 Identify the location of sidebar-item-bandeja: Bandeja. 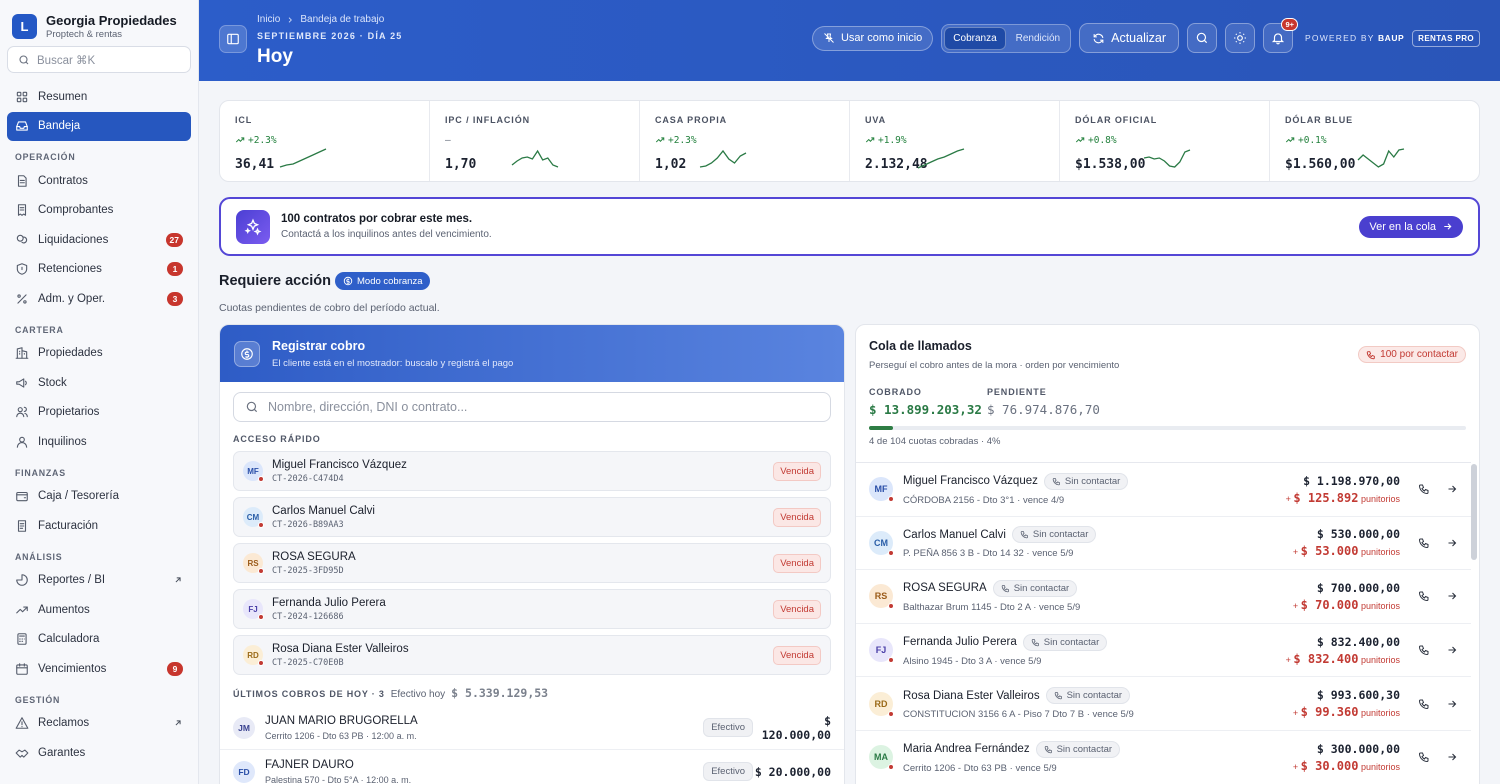
(99, 126).